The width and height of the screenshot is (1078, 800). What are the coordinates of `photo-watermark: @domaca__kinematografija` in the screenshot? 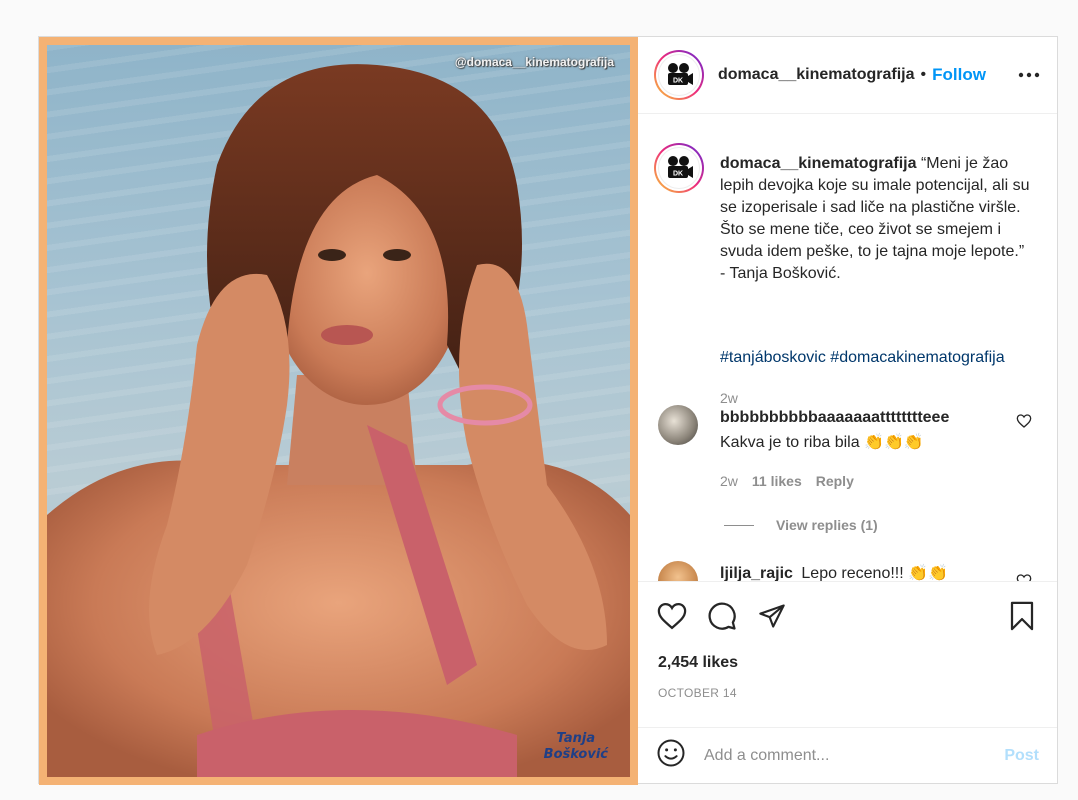 It's located at (534, 62).